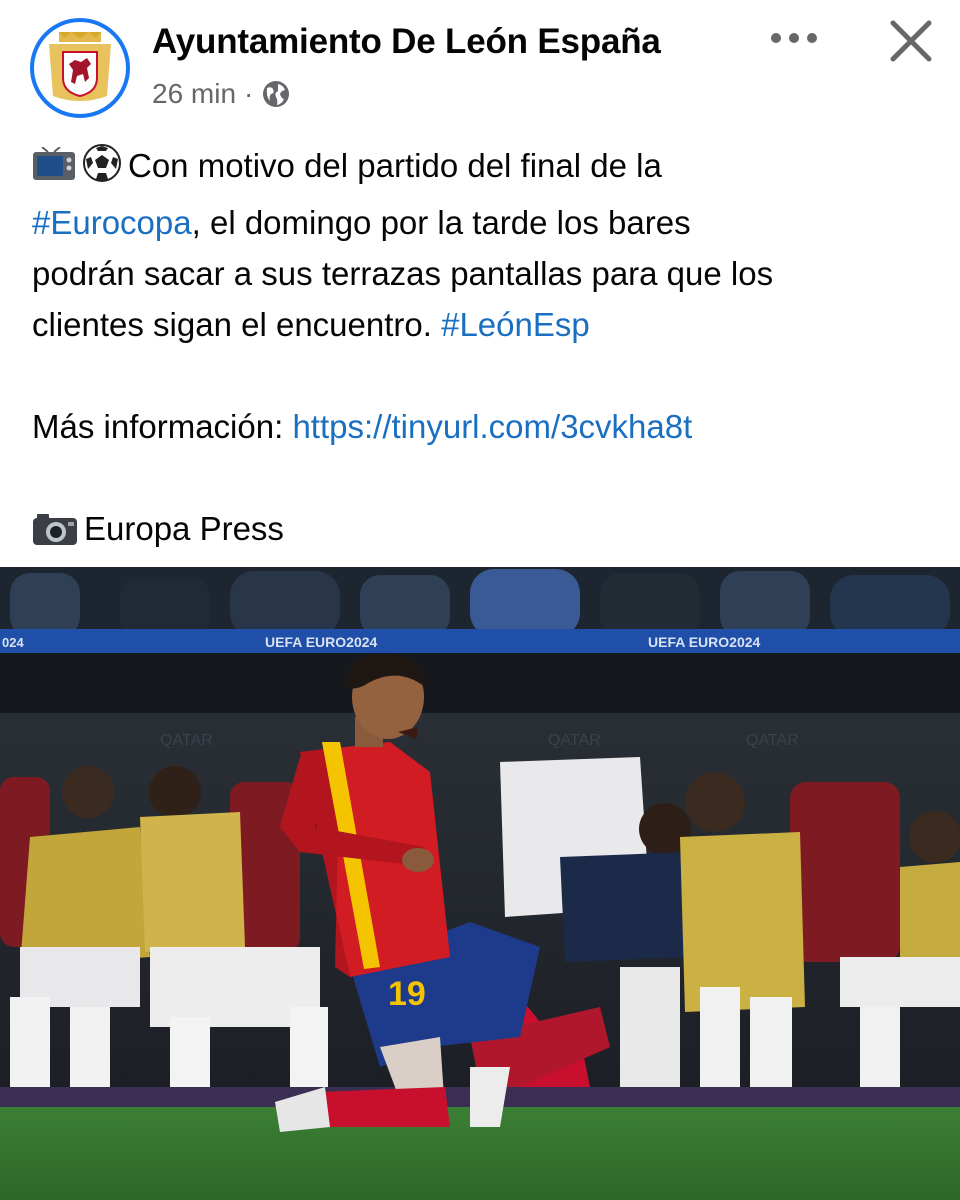  I want to click on post-line-4: clientes sigan el encuentro. #LeónEsp, so click(482, 324).